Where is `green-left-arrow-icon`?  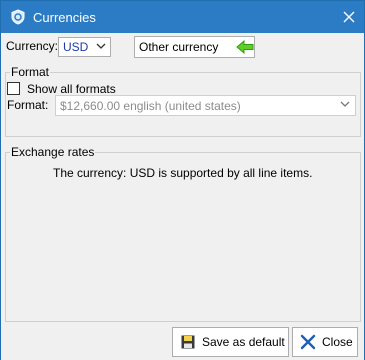 green-left-arrow-icon is located at coordinates (245, 47).